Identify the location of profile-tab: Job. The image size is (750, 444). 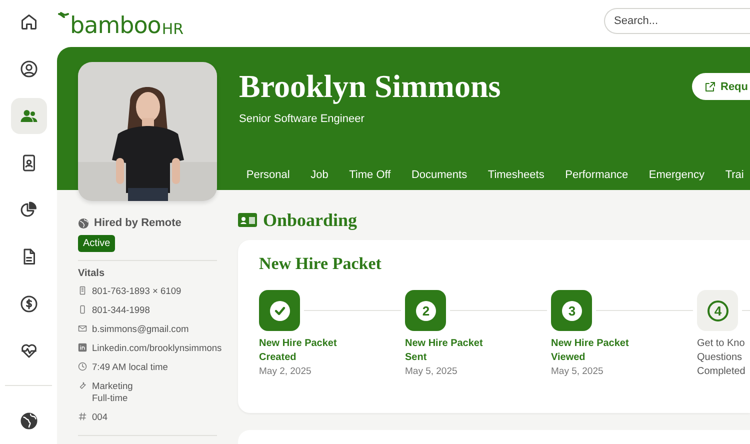
(319, 174).